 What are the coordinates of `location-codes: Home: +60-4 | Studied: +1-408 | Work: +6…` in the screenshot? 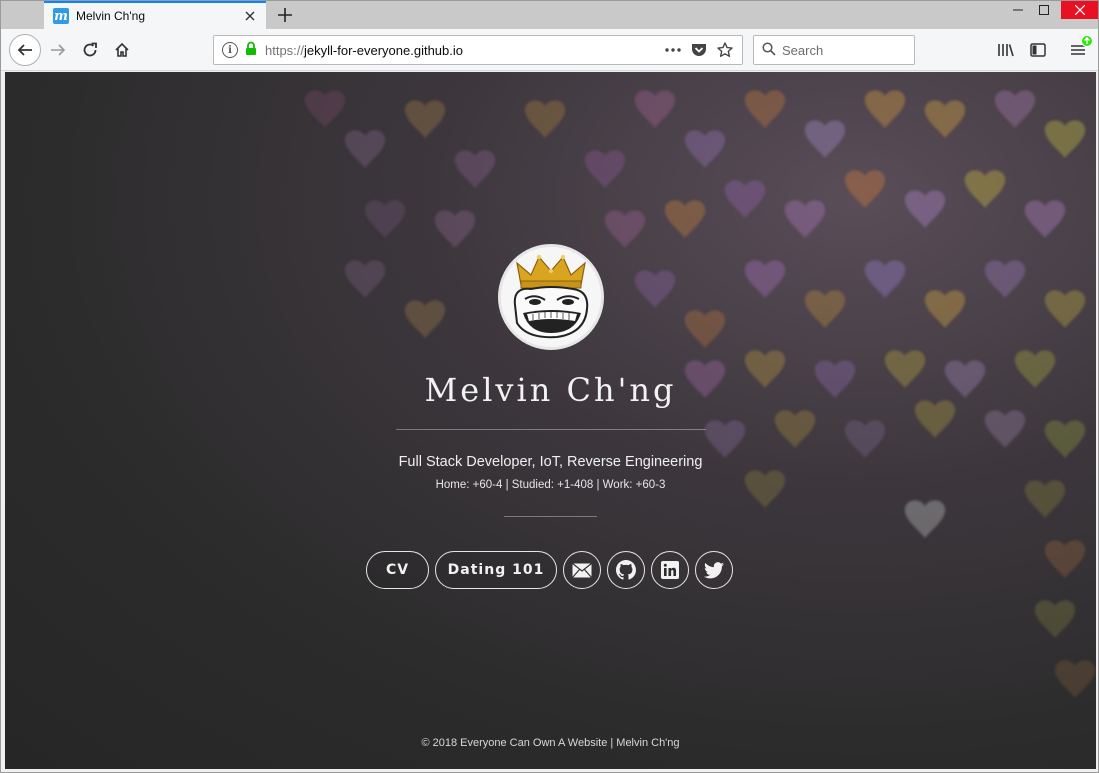 It's located at (550, 485).